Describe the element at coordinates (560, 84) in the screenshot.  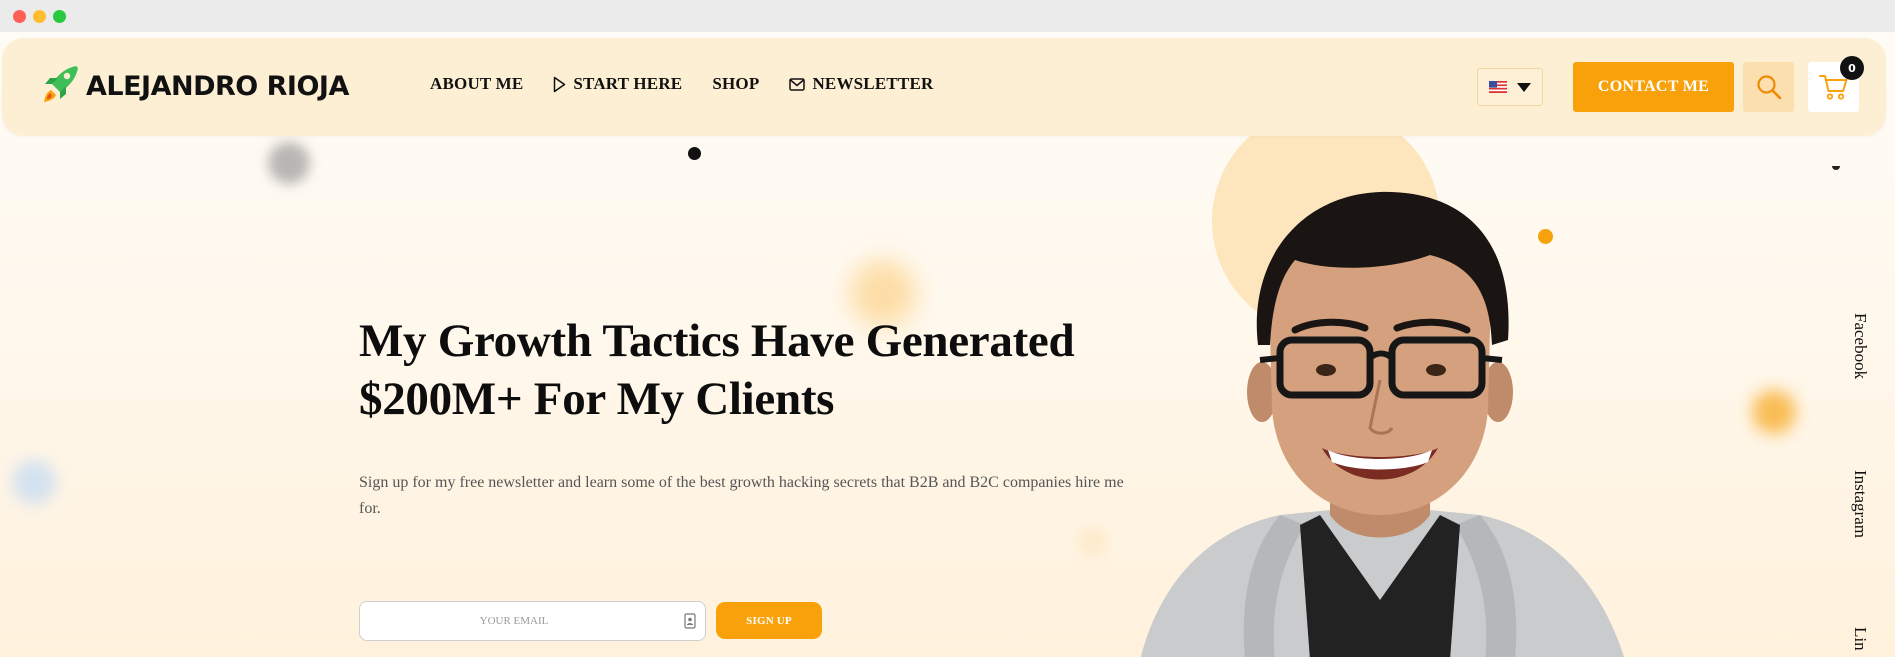
I see `play-outline-icon` at that location.